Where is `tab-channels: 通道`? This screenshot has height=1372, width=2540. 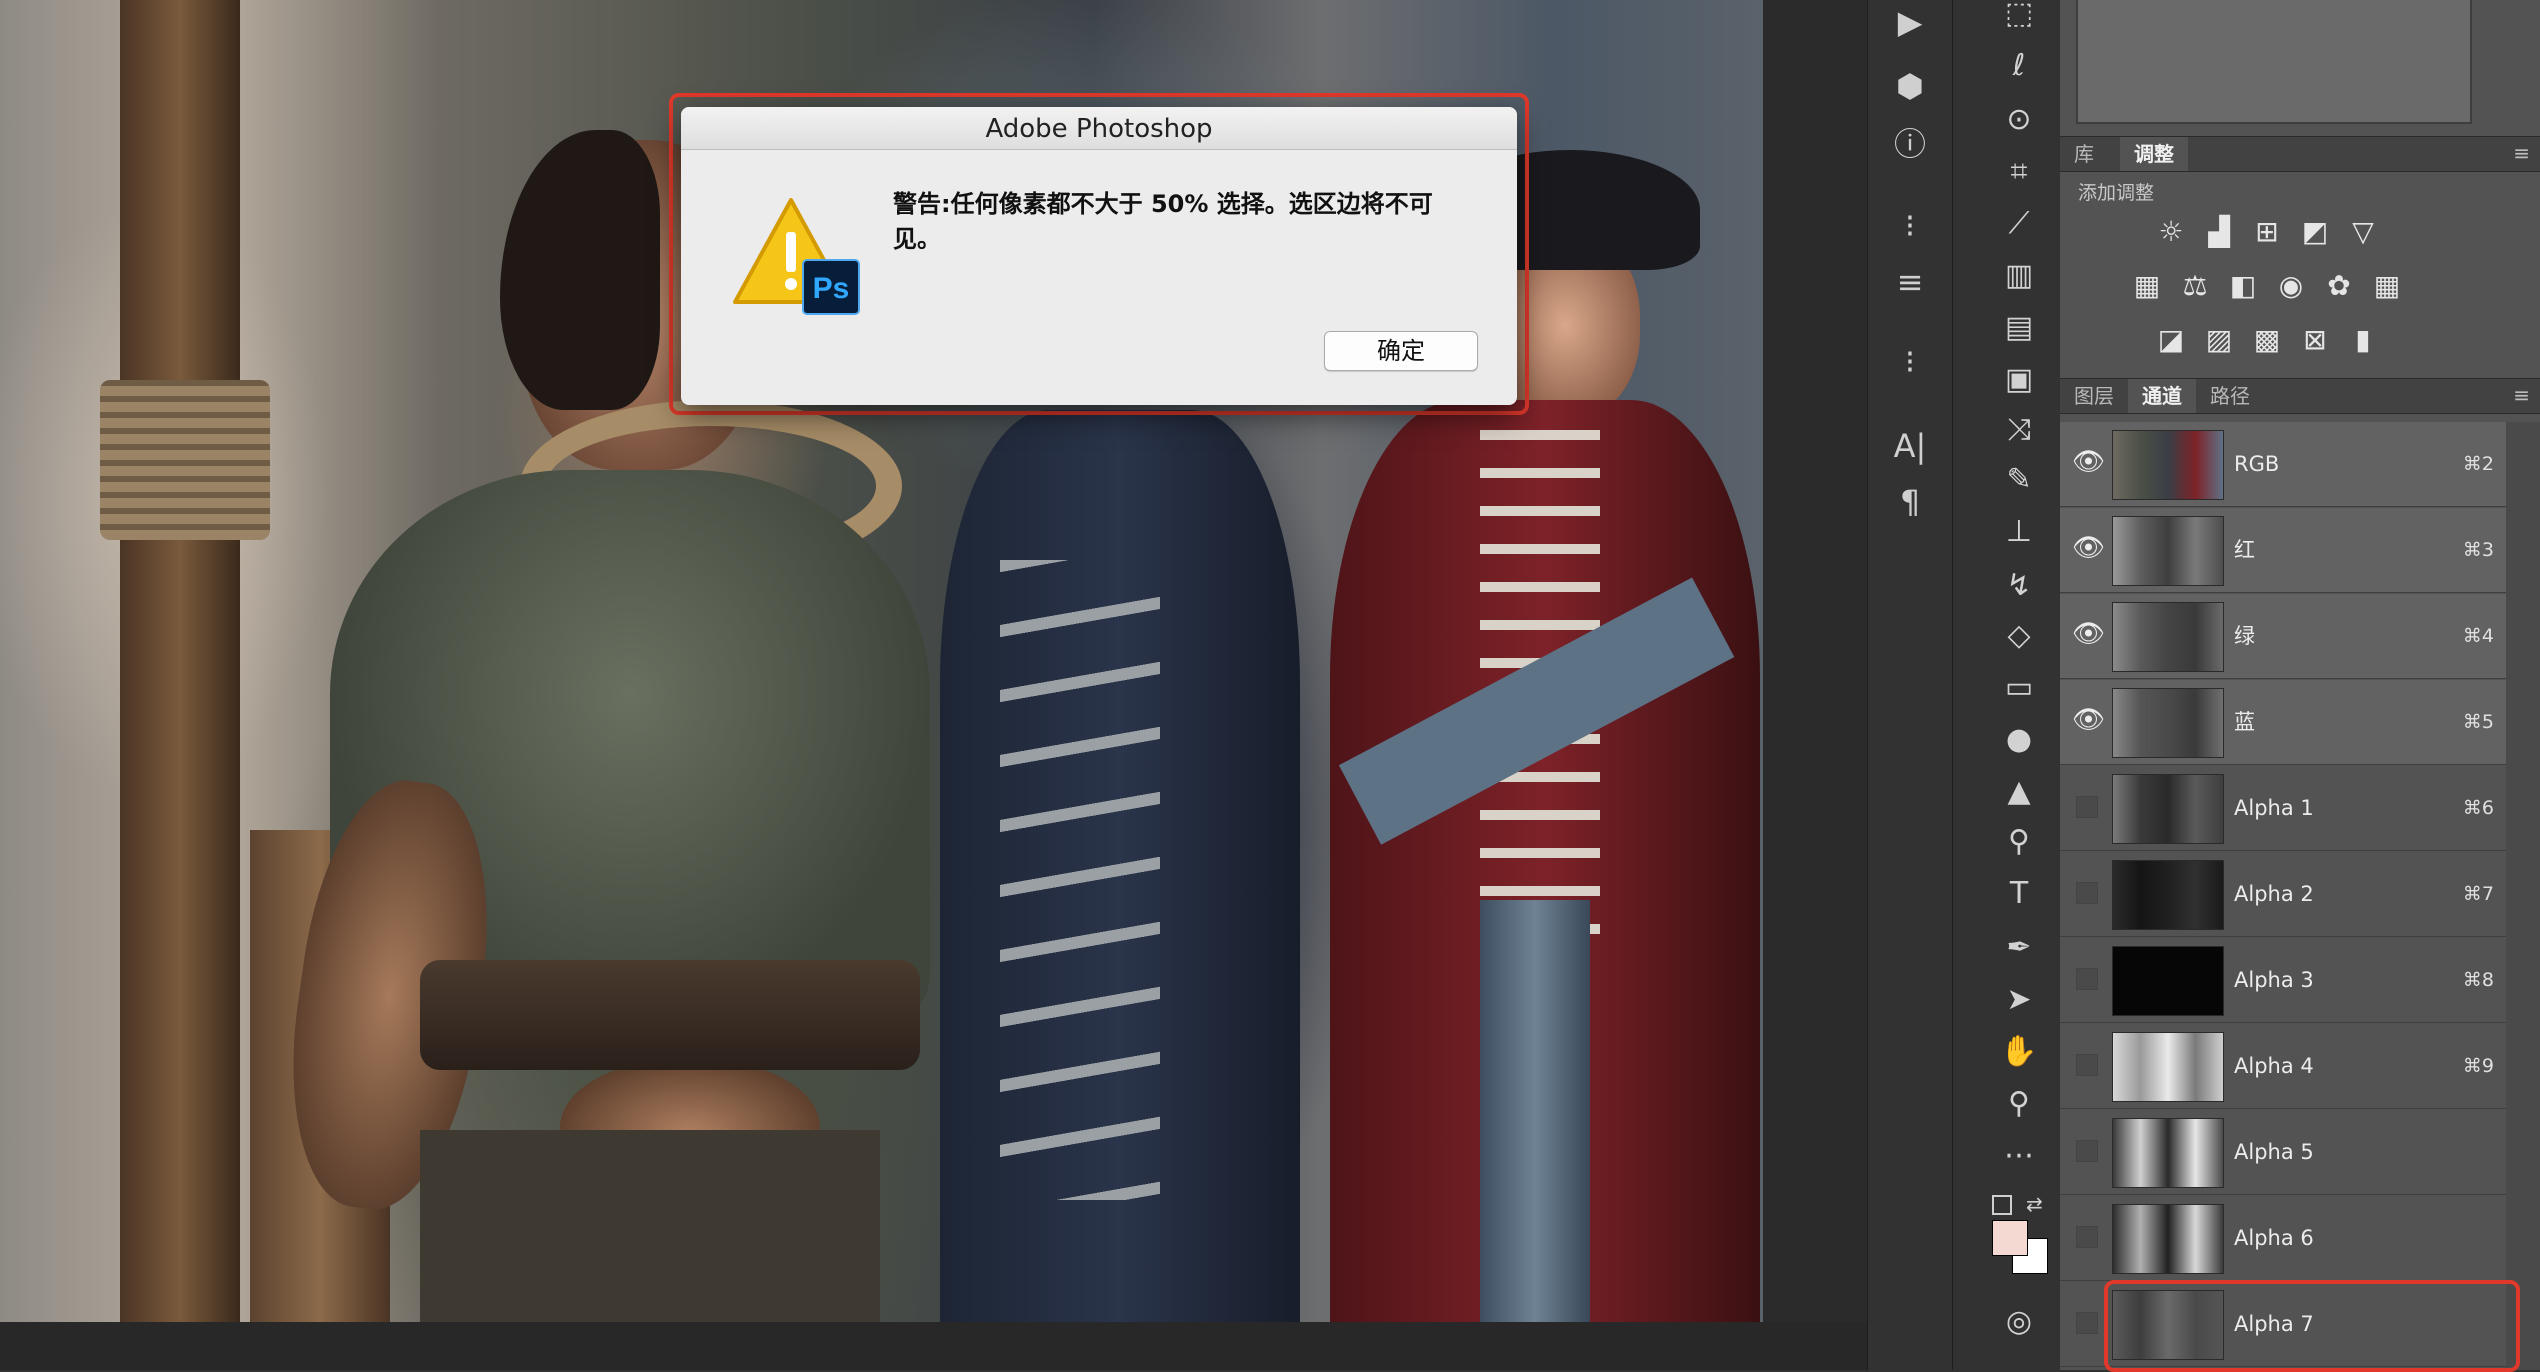
tab-channels: 通道 is located at coordinates (2162, 396).